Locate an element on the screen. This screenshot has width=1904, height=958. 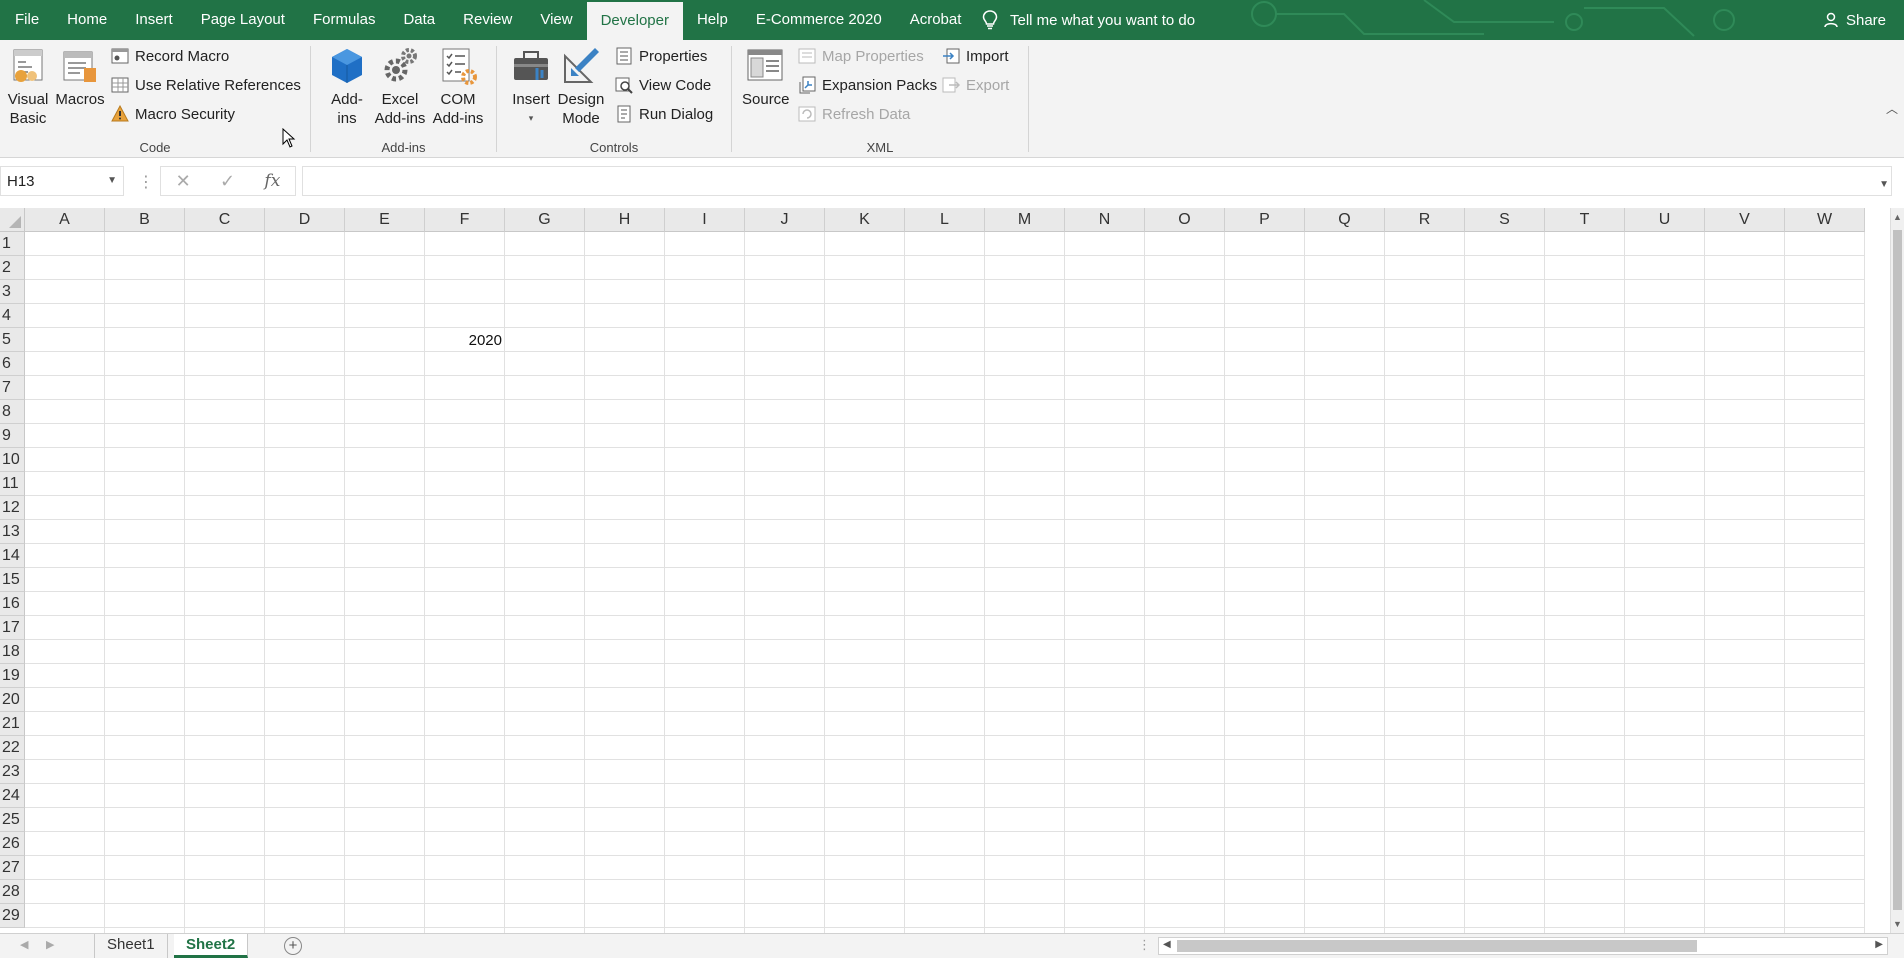
tab-file: File is located at coordinates (26, 20).